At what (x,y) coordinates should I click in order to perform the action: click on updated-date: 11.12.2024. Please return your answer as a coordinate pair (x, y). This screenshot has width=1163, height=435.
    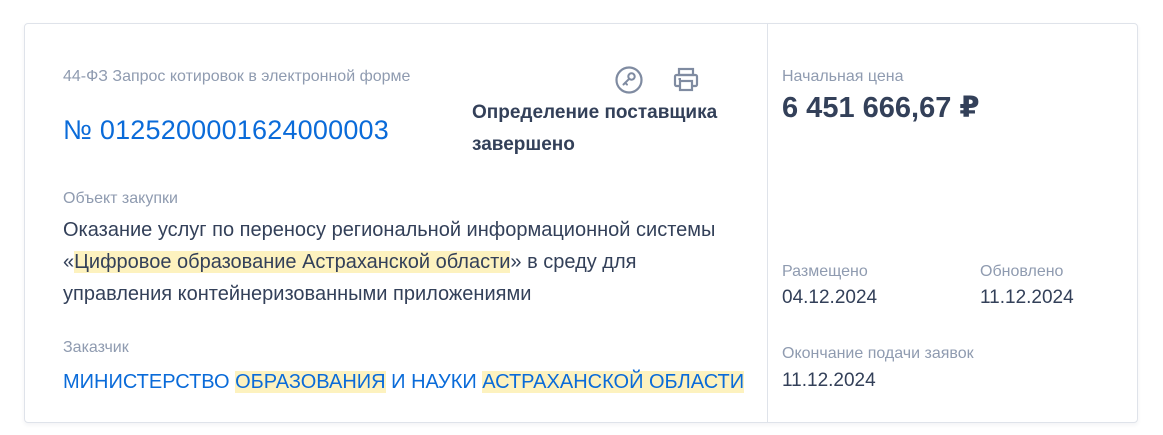
    Looking at the image, I should click on (1027, 297).